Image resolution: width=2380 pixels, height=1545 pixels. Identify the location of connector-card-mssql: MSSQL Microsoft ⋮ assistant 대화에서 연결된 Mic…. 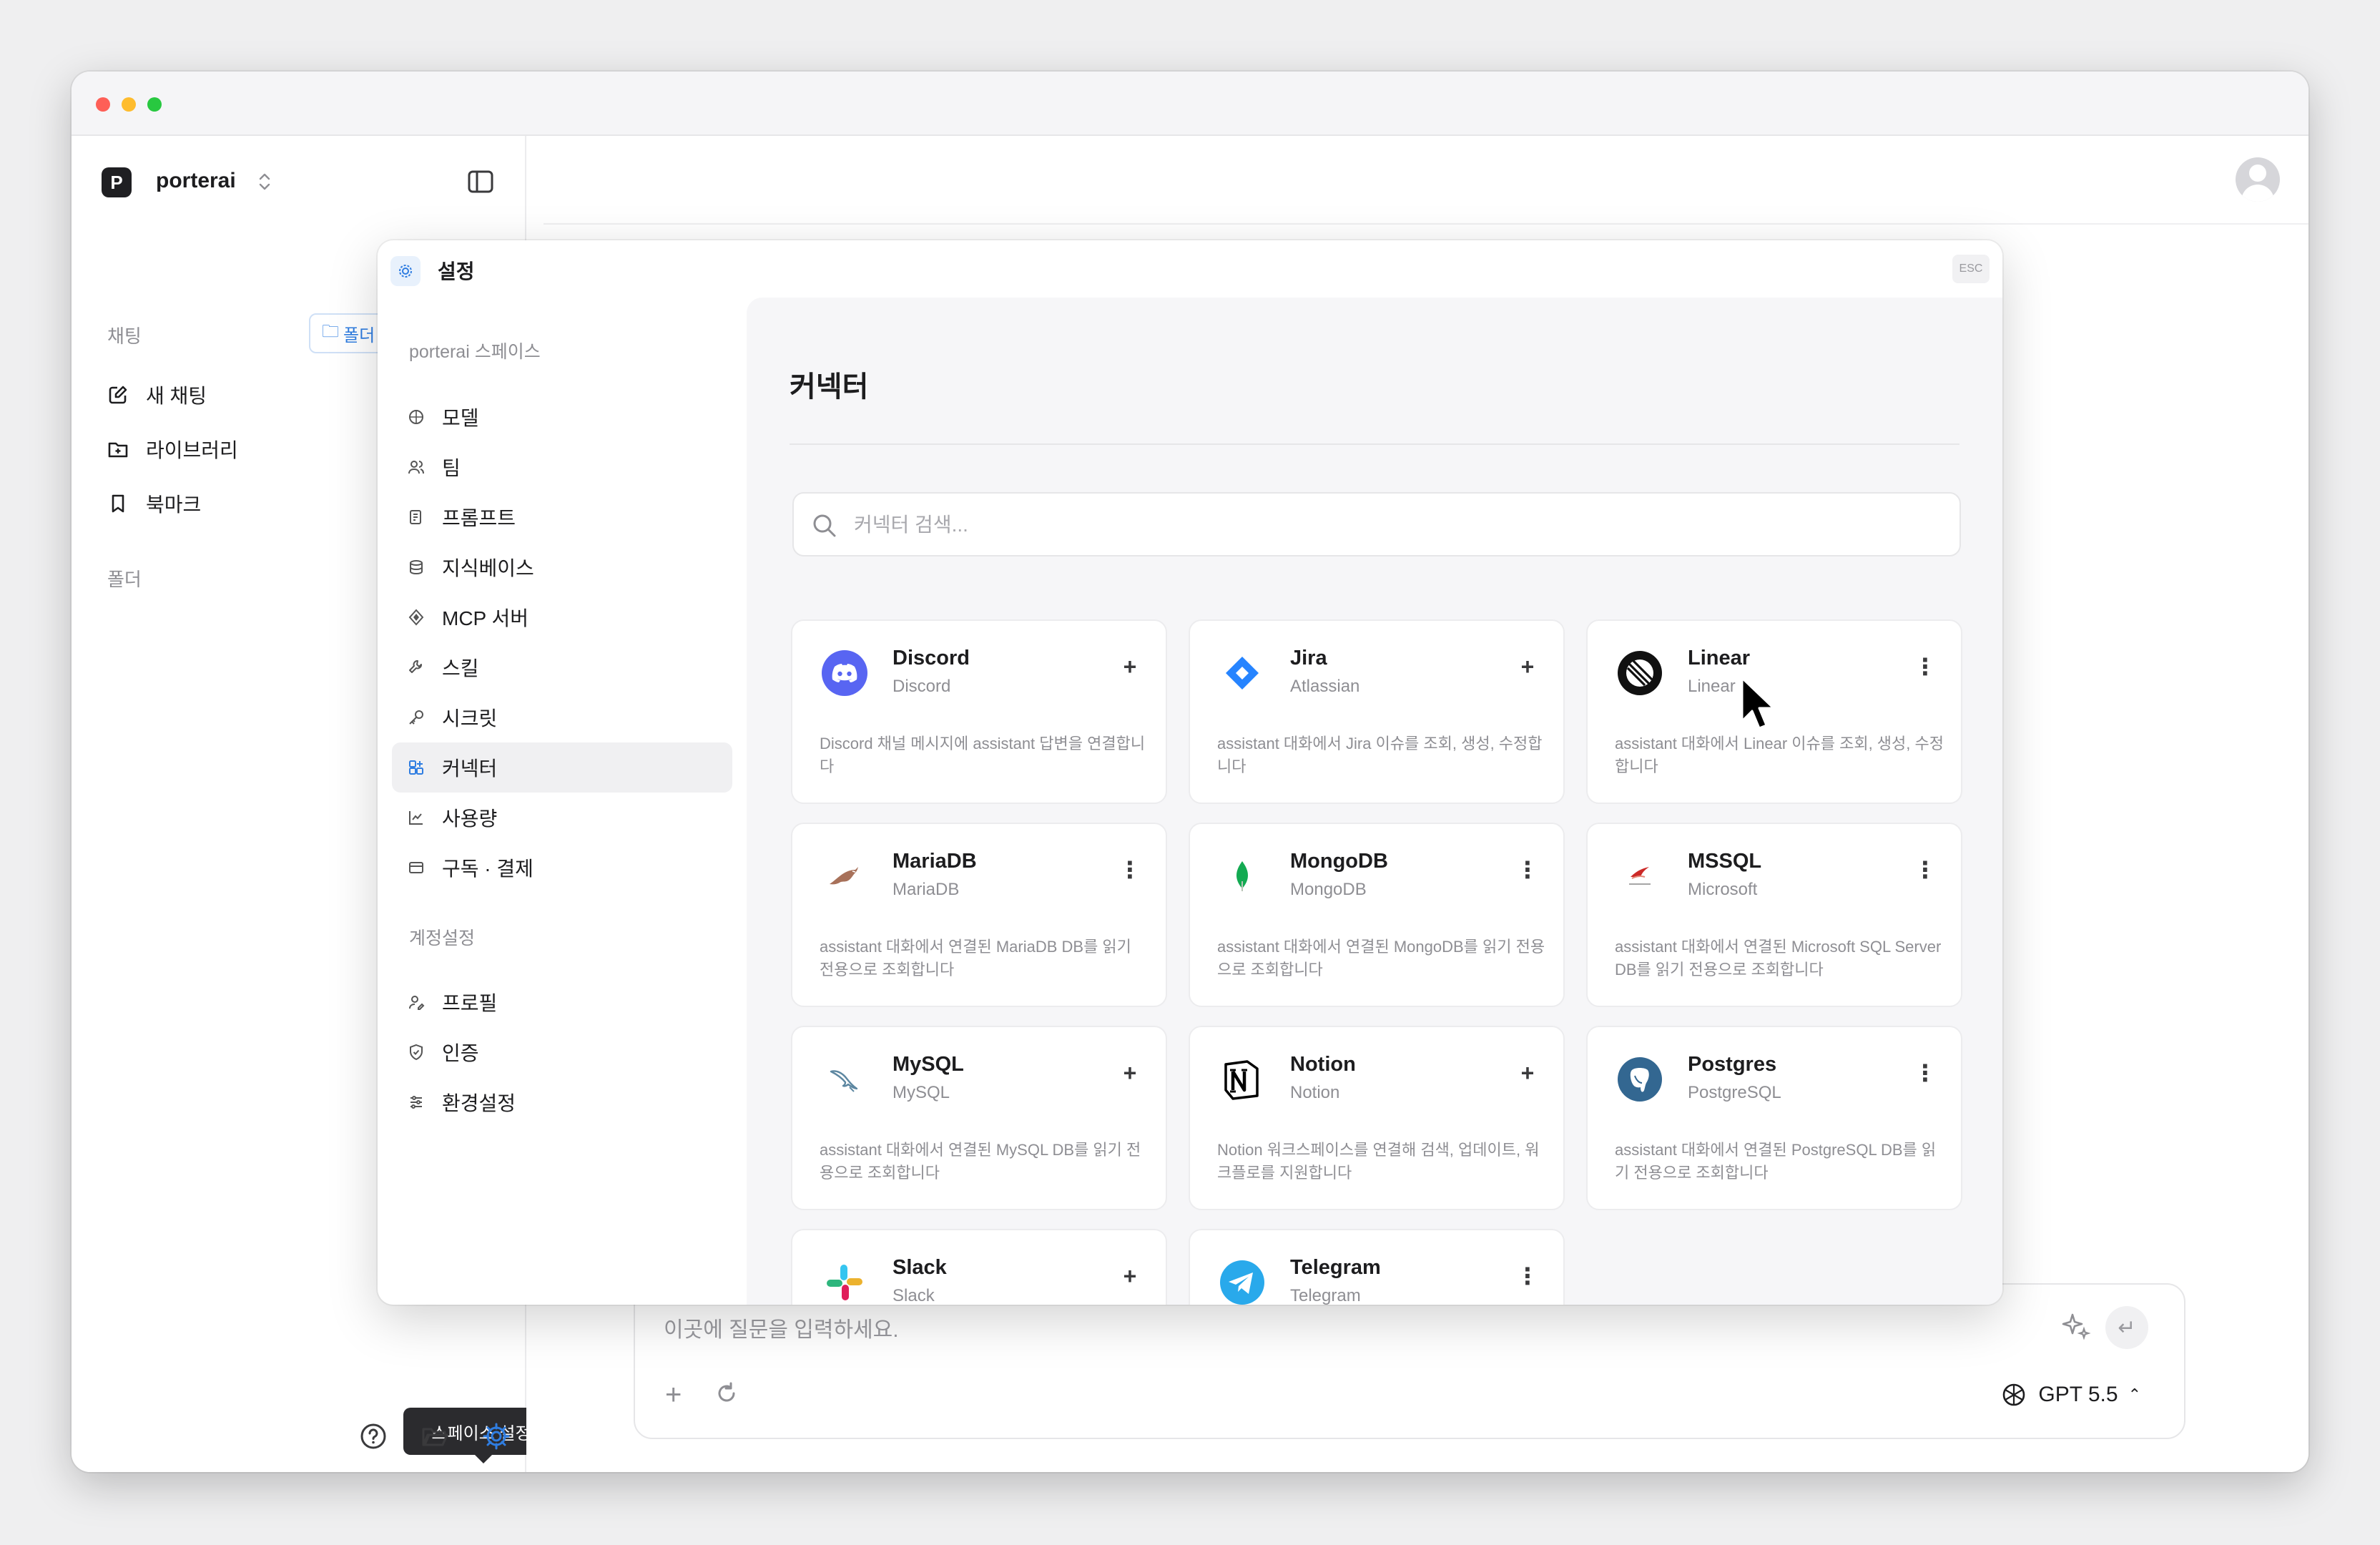
(1774, 915).